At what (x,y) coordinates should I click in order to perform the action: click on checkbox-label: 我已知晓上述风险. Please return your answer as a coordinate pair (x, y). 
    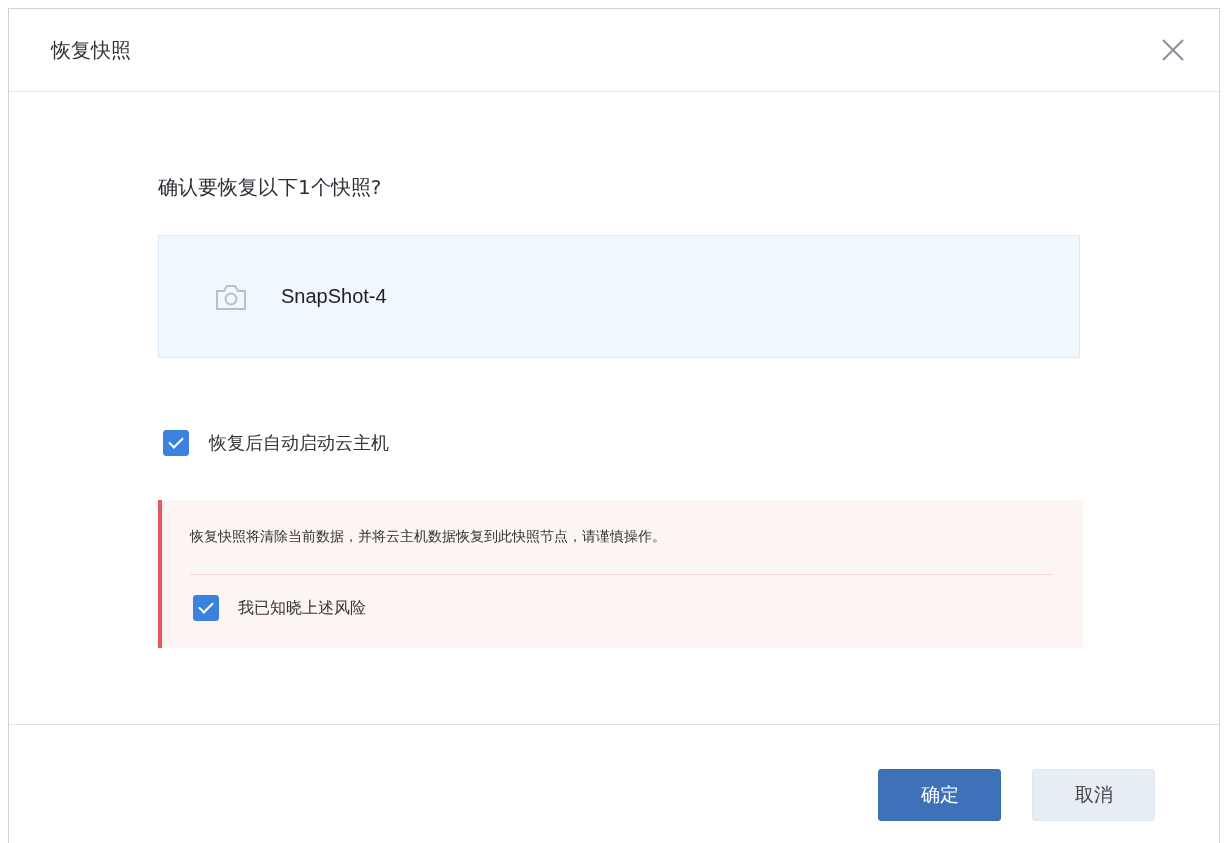
    Looking at the image, I should click on (302, 608).